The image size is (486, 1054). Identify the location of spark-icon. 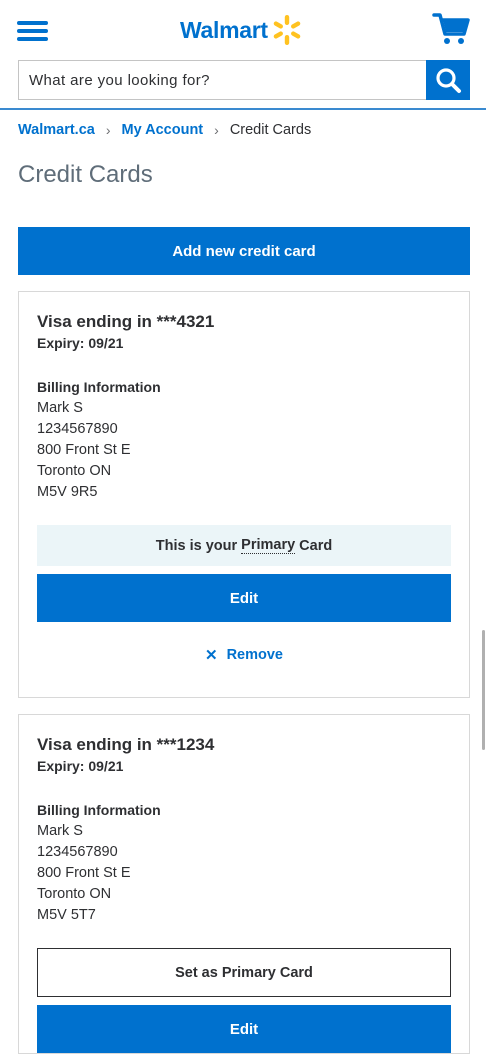
(287, 30).